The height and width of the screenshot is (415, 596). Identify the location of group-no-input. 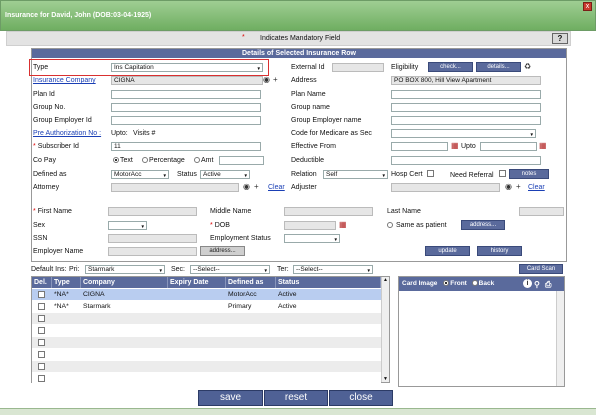
(186, 107).